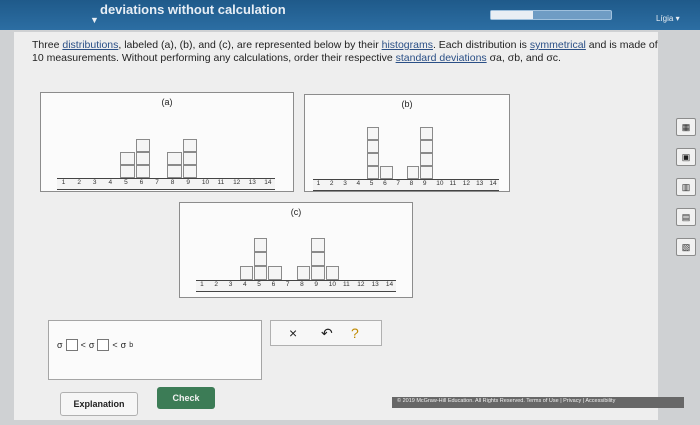 The width and height of the screenshot is (700, 425). What do you see at coordinates (398, 183) in the screenshot?
I see `histogram-b-tick: 7` at bounding box center [398, 183].